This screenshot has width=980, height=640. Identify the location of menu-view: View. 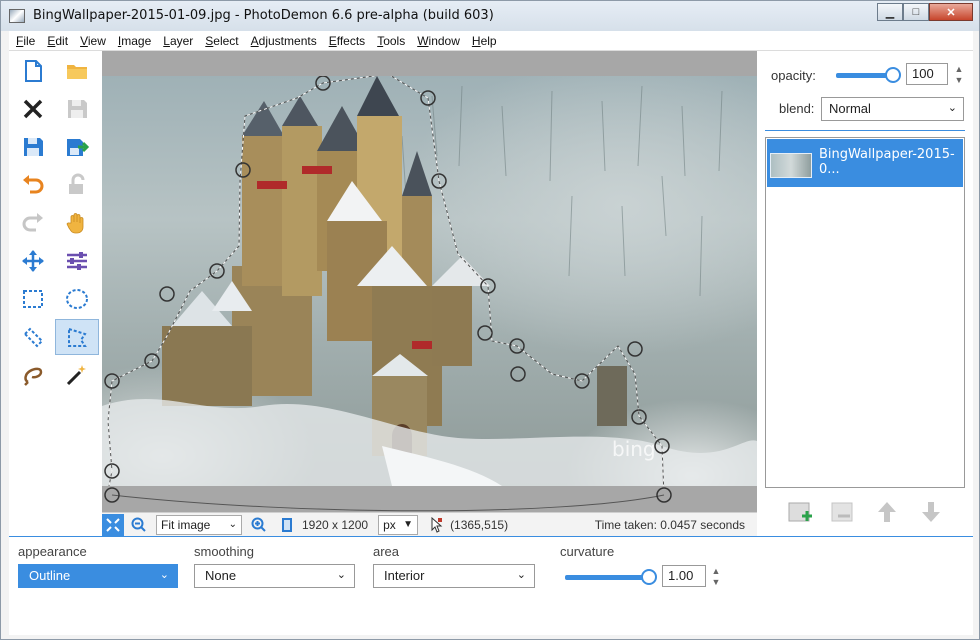
(92, 41).